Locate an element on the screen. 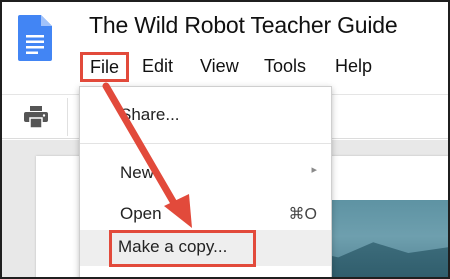  menu-item-new: New ▸ is located at coordinates (205, 173).